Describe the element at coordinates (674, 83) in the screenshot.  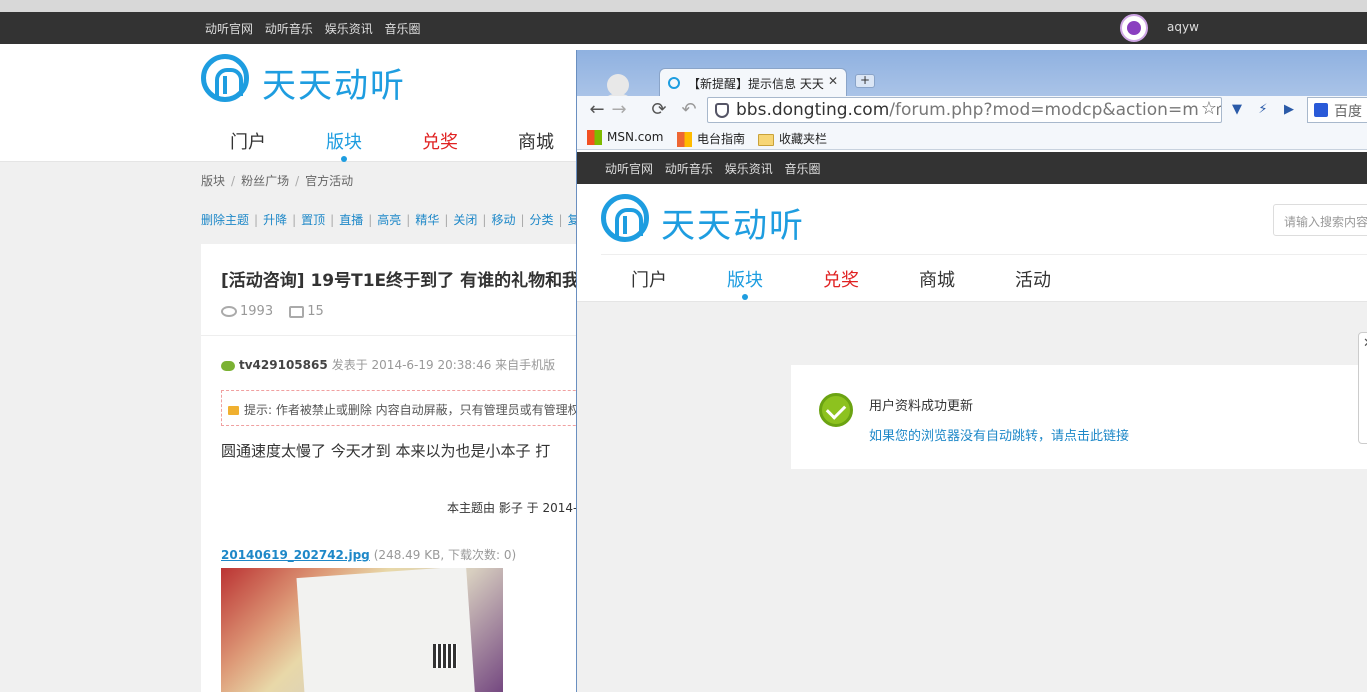
I see `favicon-icon` at that location.